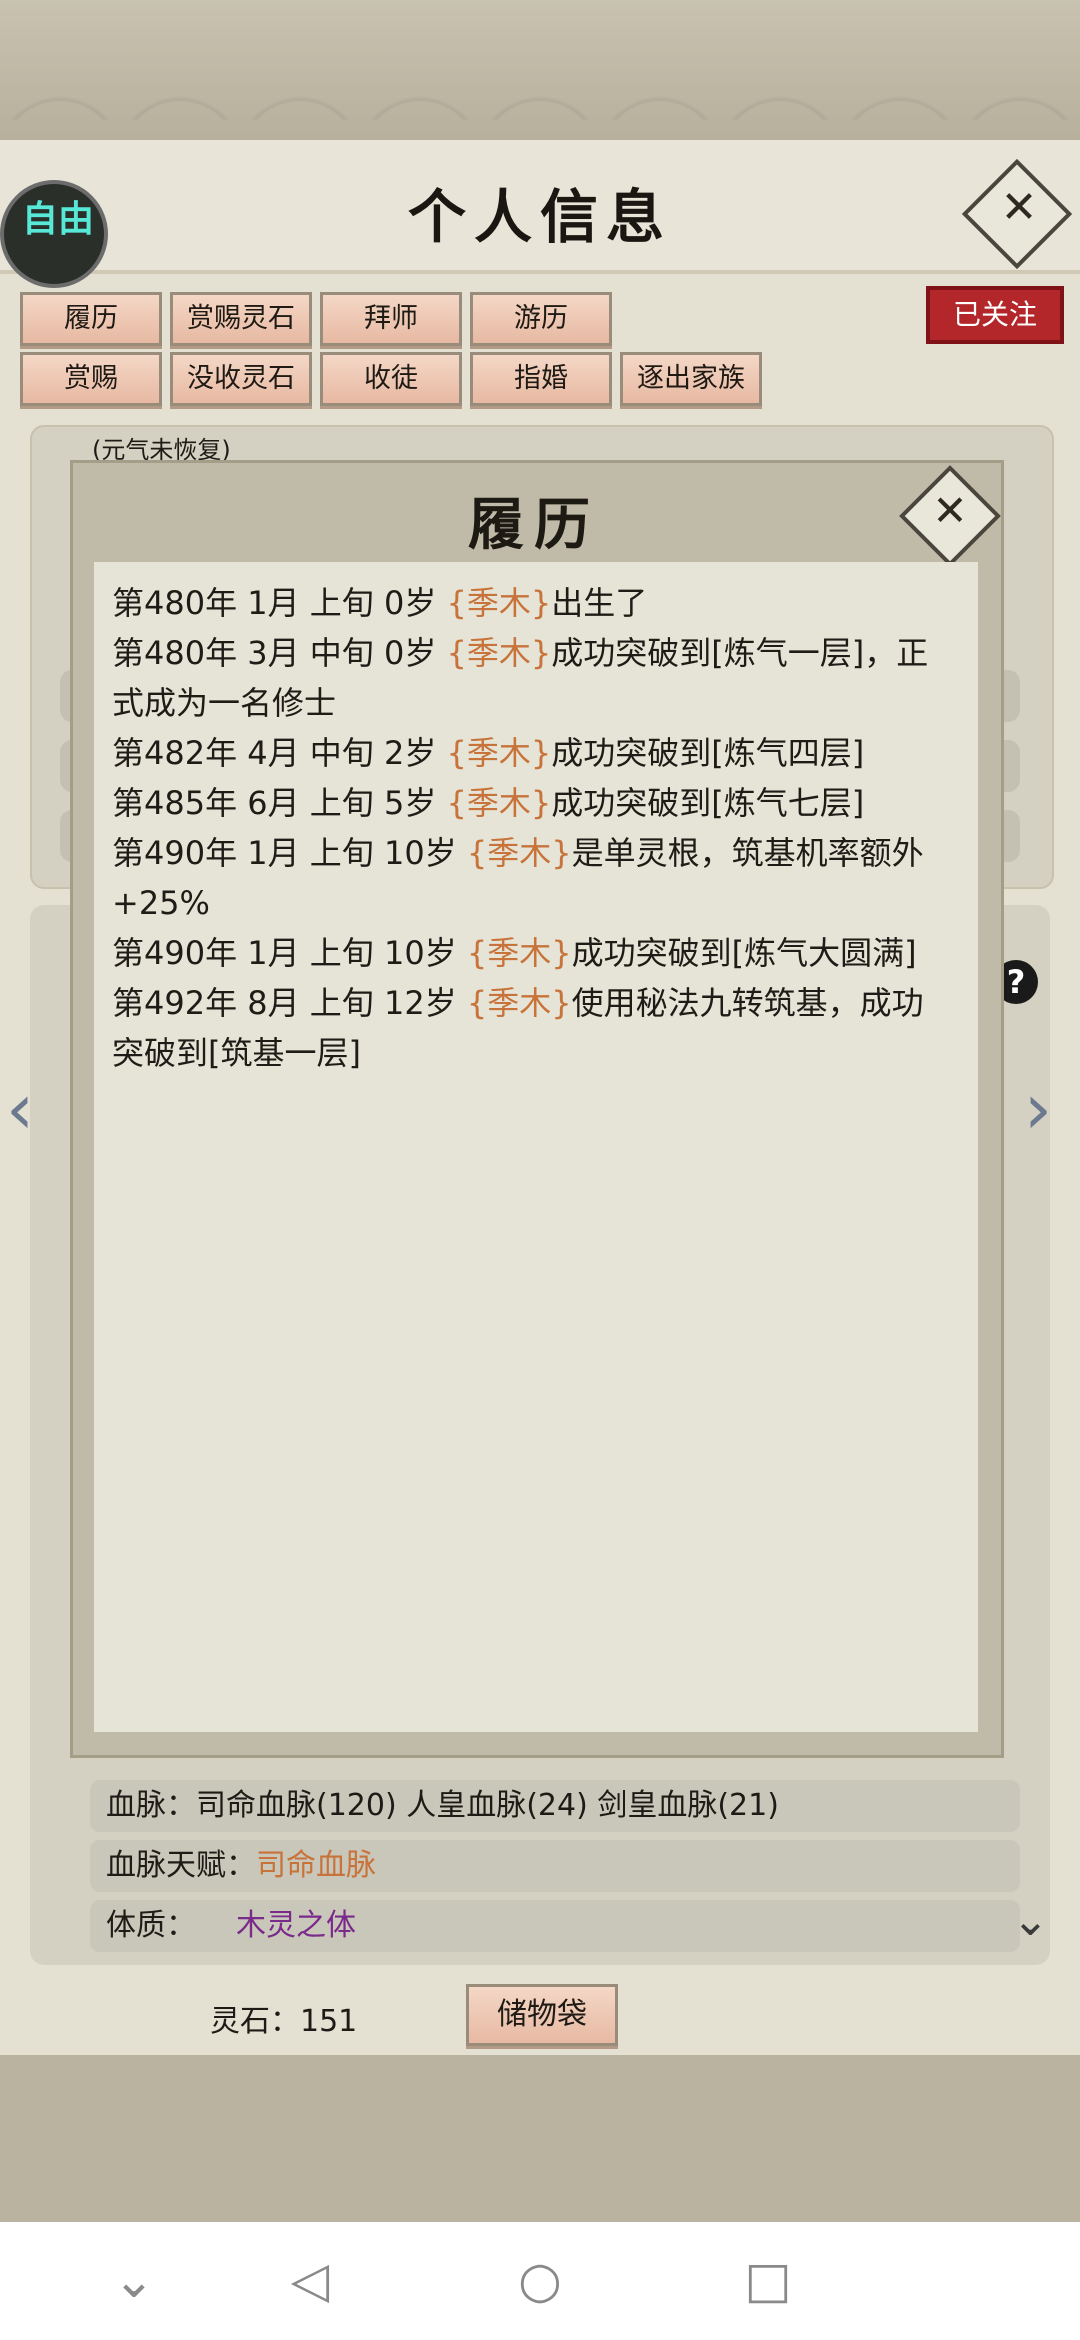 The width and height of the screenshot is (1080, 2340). What do you see at coordinates (181, 1865) in the screenshot?
I see `bloodline-talent-label: 血脉天赋：` at bounding box center [181, 1865].